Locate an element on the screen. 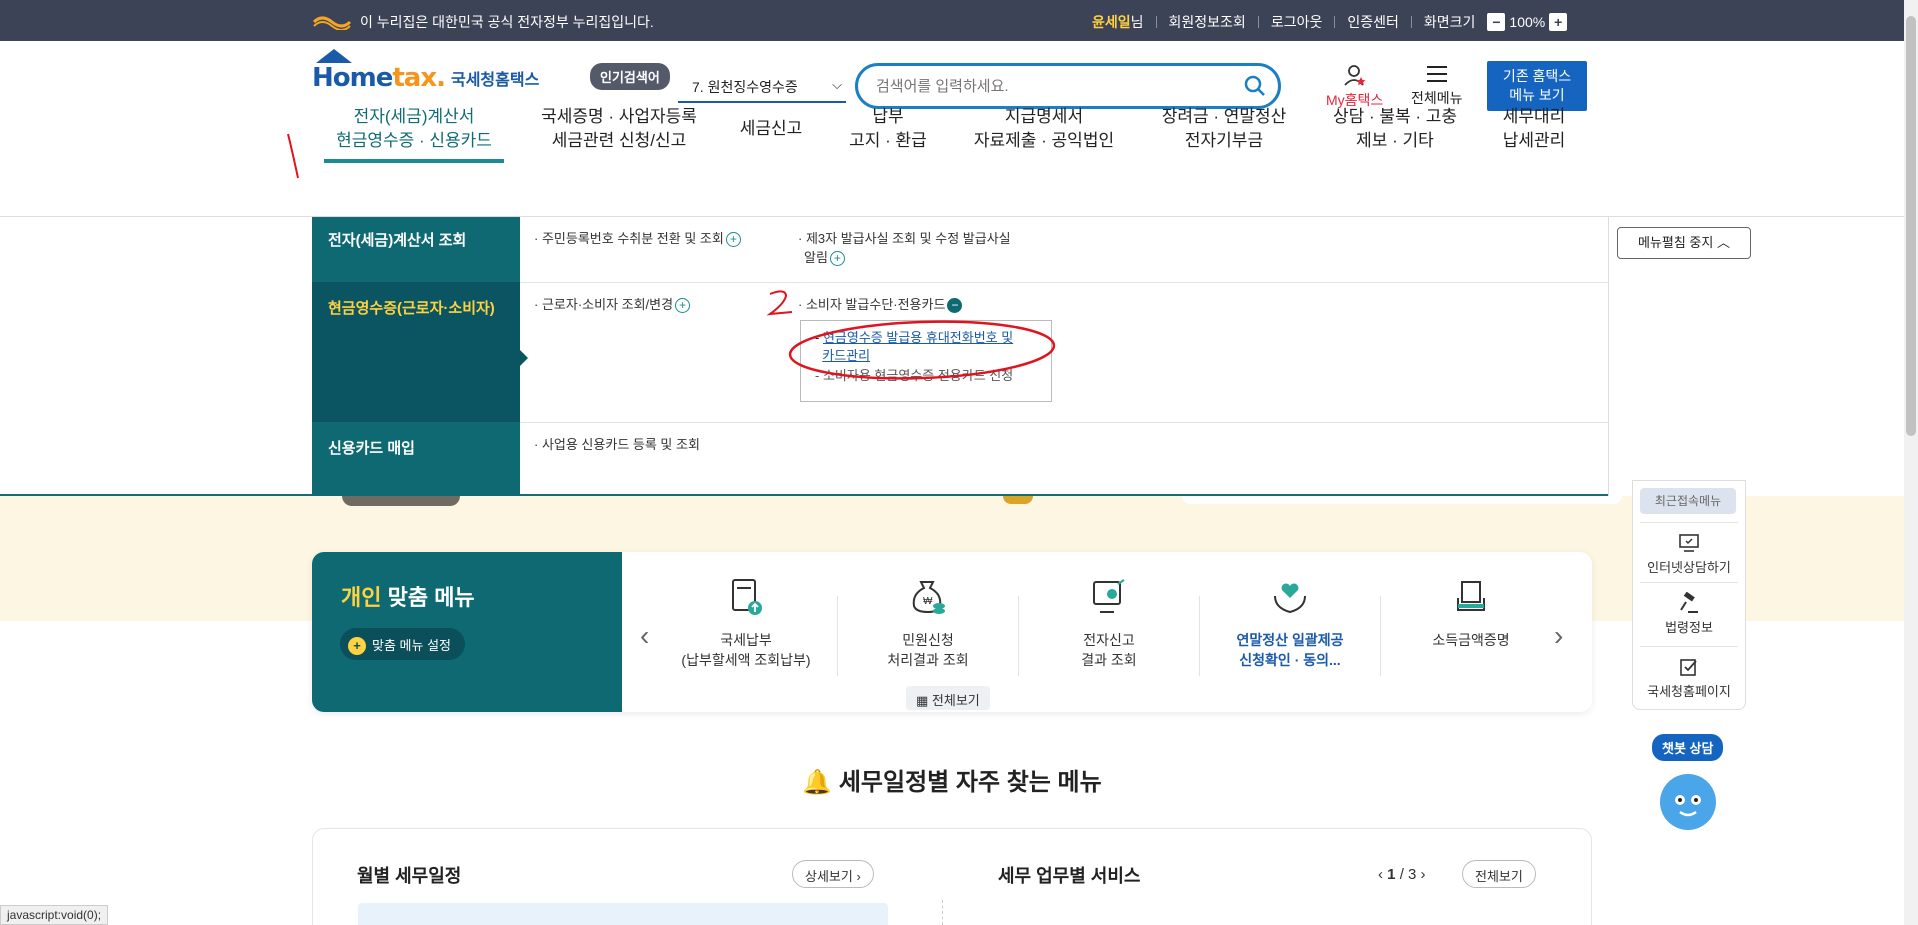  personal-item-civil-result: ₩ 민원신청 처리결과 조회 is located at coordinates (928, 623).